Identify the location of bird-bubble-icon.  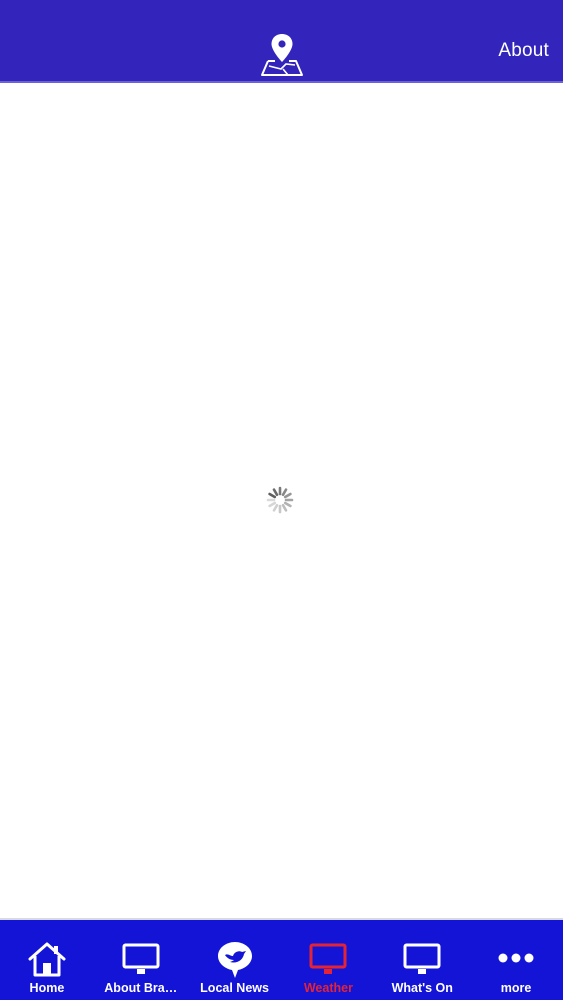
(234, 960).